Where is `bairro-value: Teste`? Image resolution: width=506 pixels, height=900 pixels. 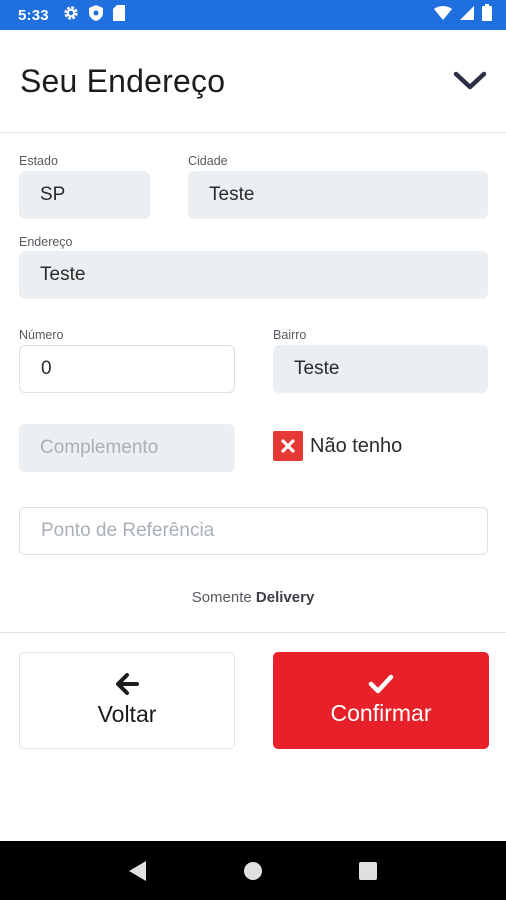
bairro-value: Teste is located at coordinates (317, 368).